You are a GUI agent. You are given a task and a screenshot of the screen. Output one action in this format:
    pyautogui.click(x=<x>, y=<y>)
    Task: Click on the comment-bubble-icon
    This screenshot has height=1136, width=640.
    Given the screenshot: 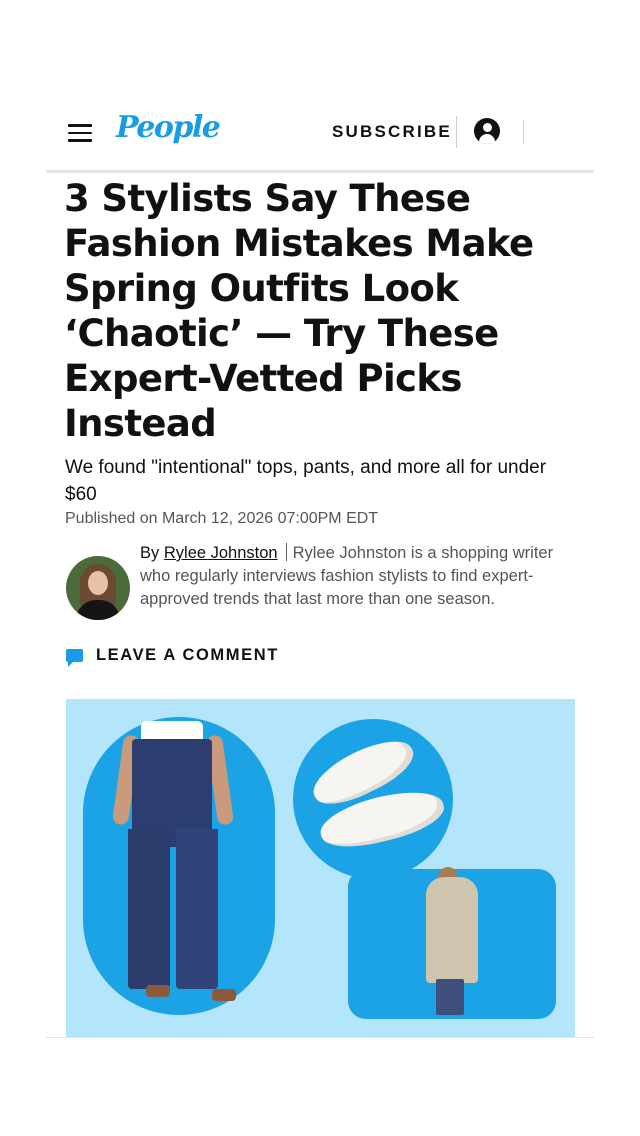 What is the action you would take?
    pyautogui.click(x=74, y=658)
    